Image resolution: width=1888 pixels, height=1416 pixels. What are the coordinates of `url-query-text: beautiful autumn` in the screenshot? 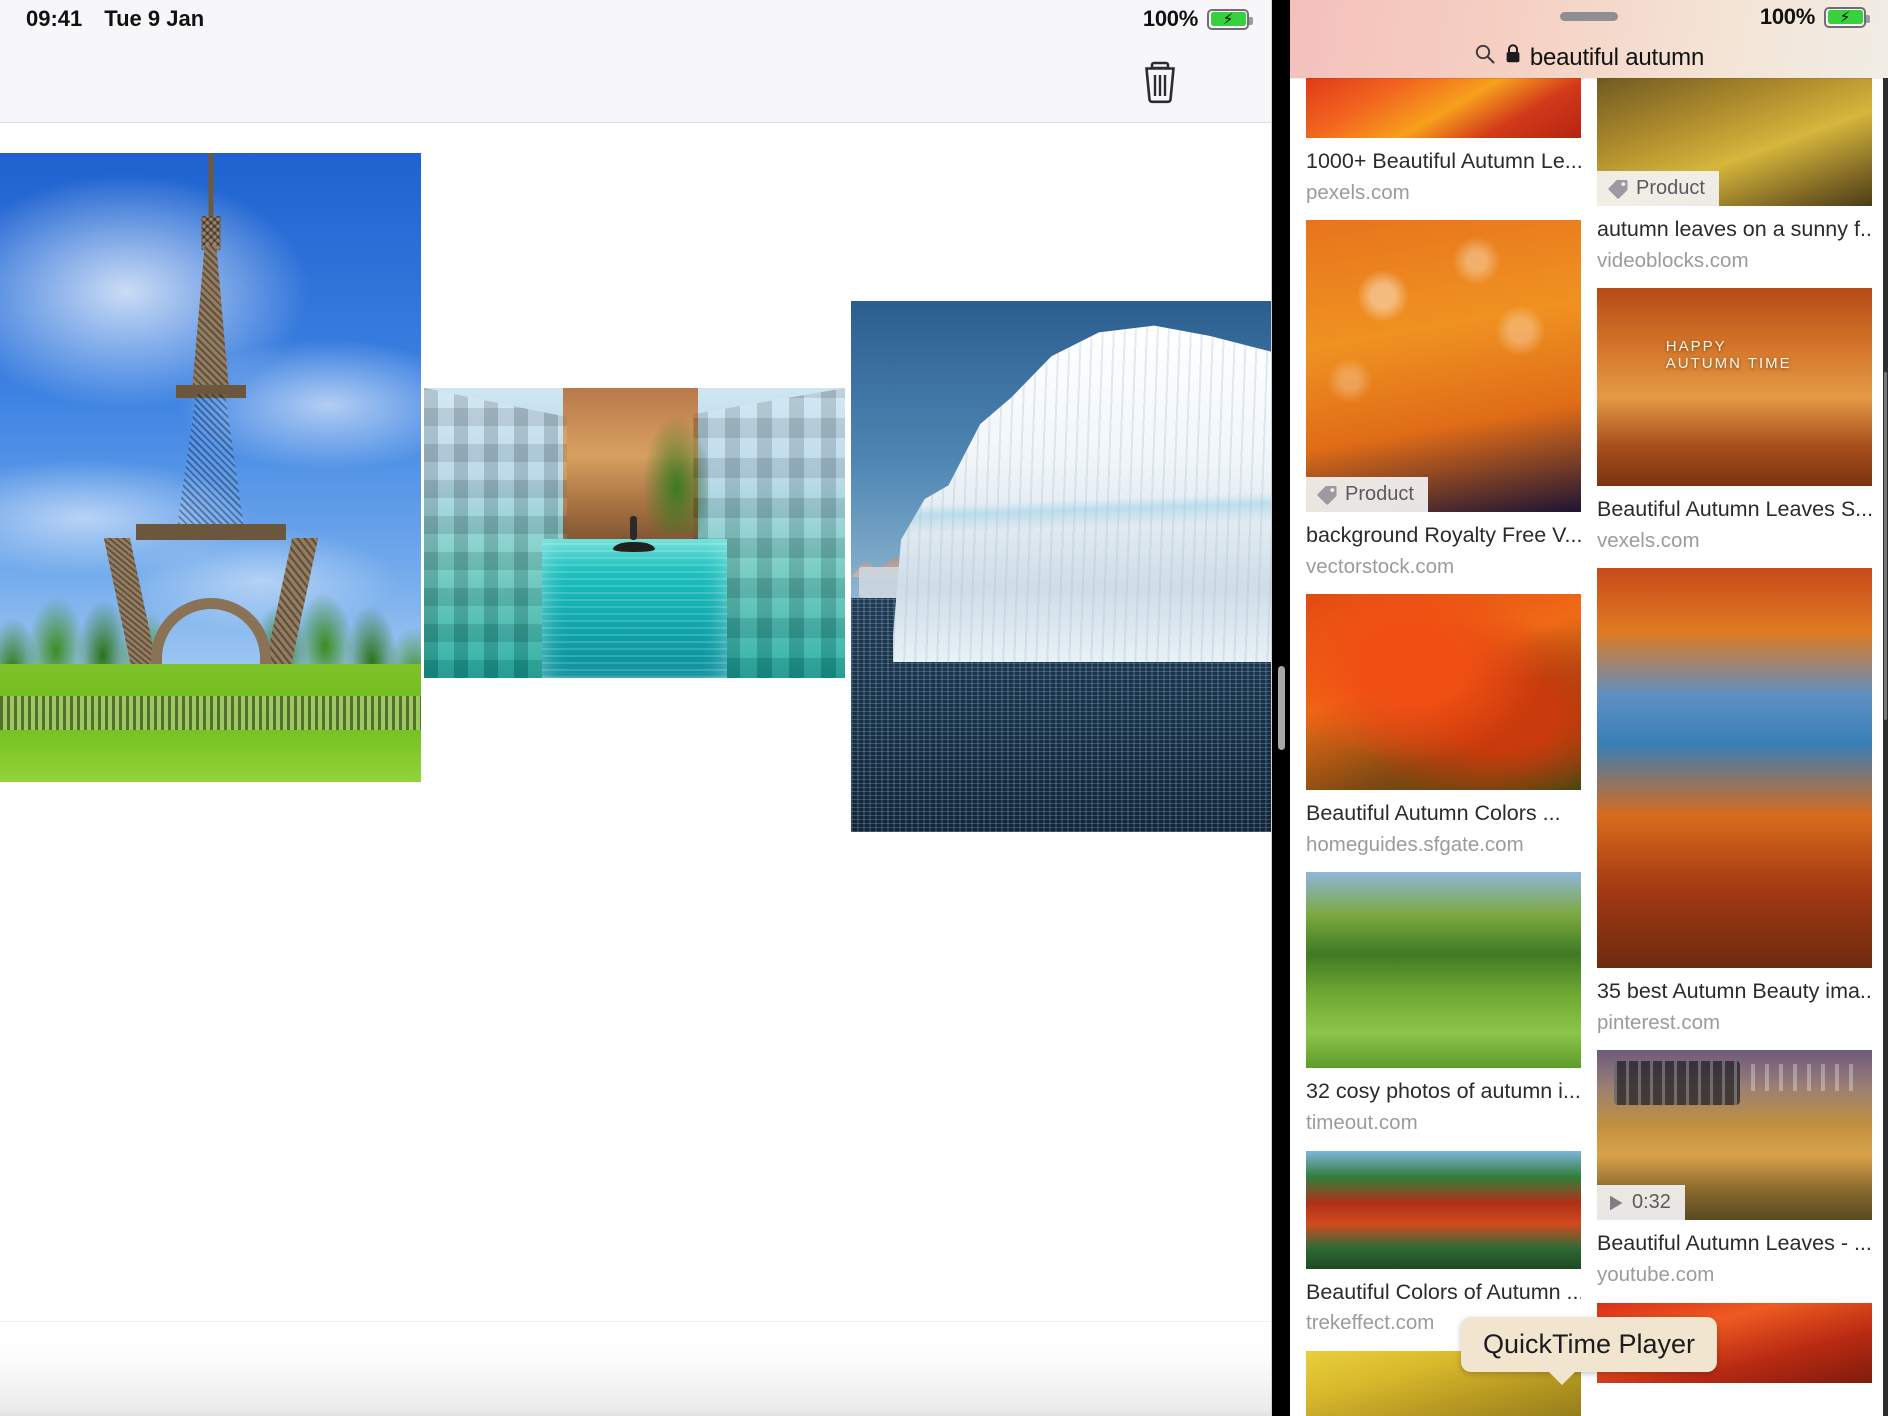 It's located at (1617, 57).